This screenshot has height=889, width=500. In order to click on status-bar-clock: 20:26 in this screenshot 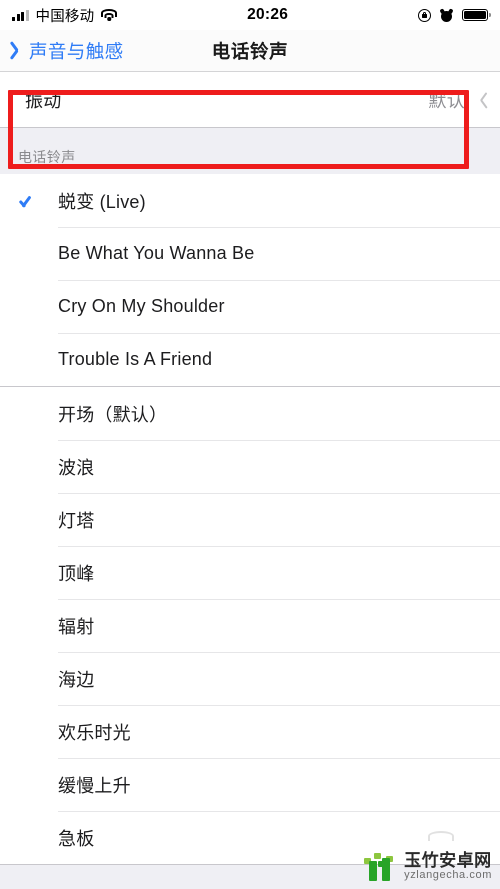, I will do `click(268, 14)`.